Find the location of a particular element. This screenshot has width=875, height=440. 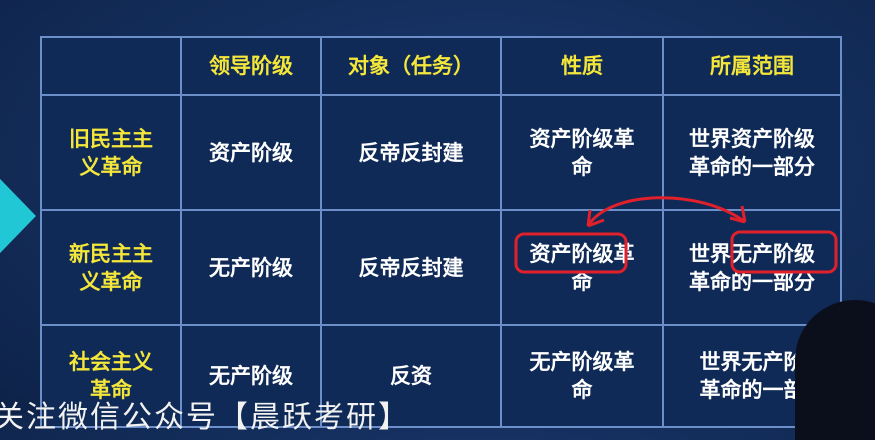

double-arrow-curve is located at coordinates (666, 211).